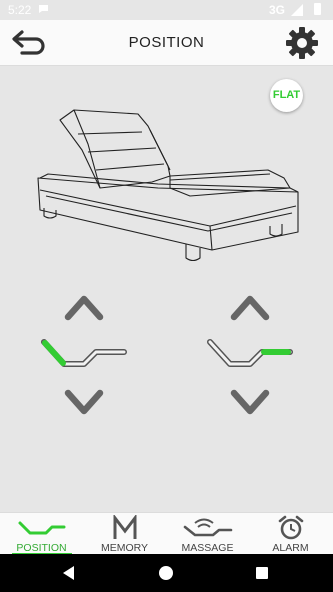 The image size is (333, 592). What do you see at coordinates (297, 10) in the screenshot?
I see `signal-icon` at bounding box center [297, 10].